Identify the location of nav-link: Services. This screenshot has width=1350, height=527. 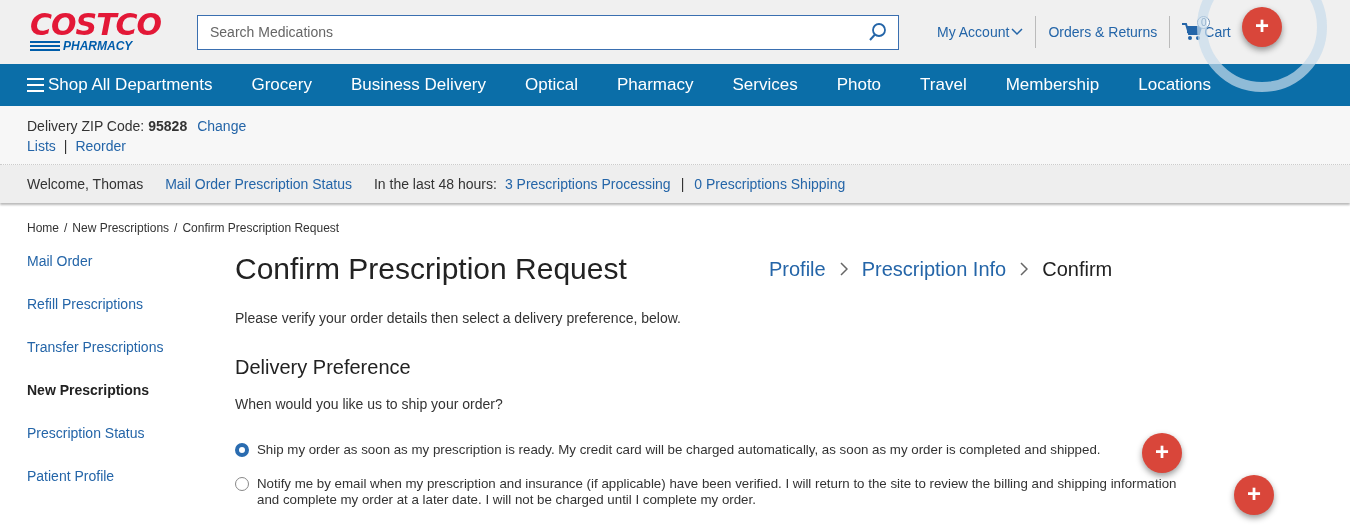
(765, 85).